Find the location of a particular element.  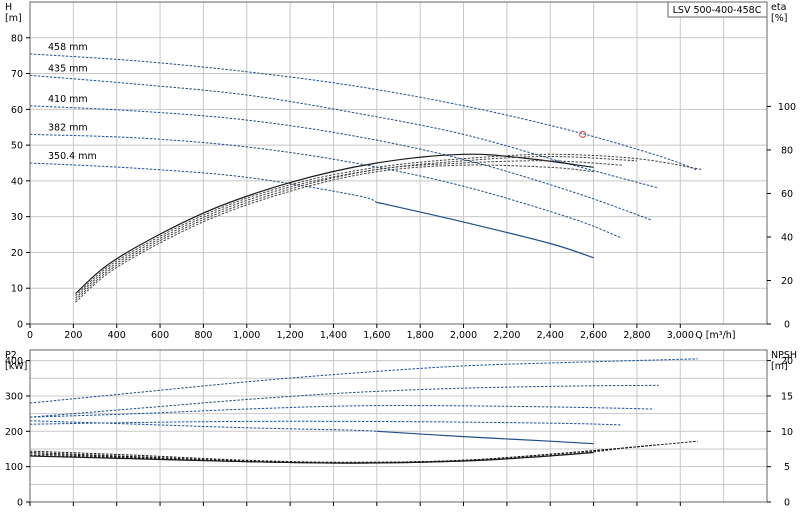

head-efficiency-x-tick-label: 200 is located at coordinates (73, 335).